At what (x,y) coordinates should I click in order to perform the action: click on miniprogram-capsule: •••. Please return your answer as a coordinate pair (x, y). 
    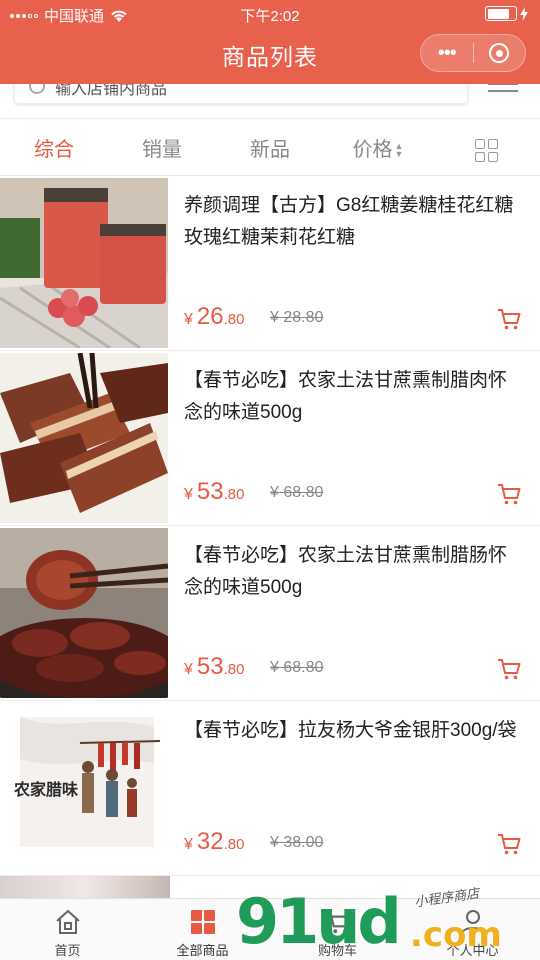
    Looking at the image, I should click on (473, 53).